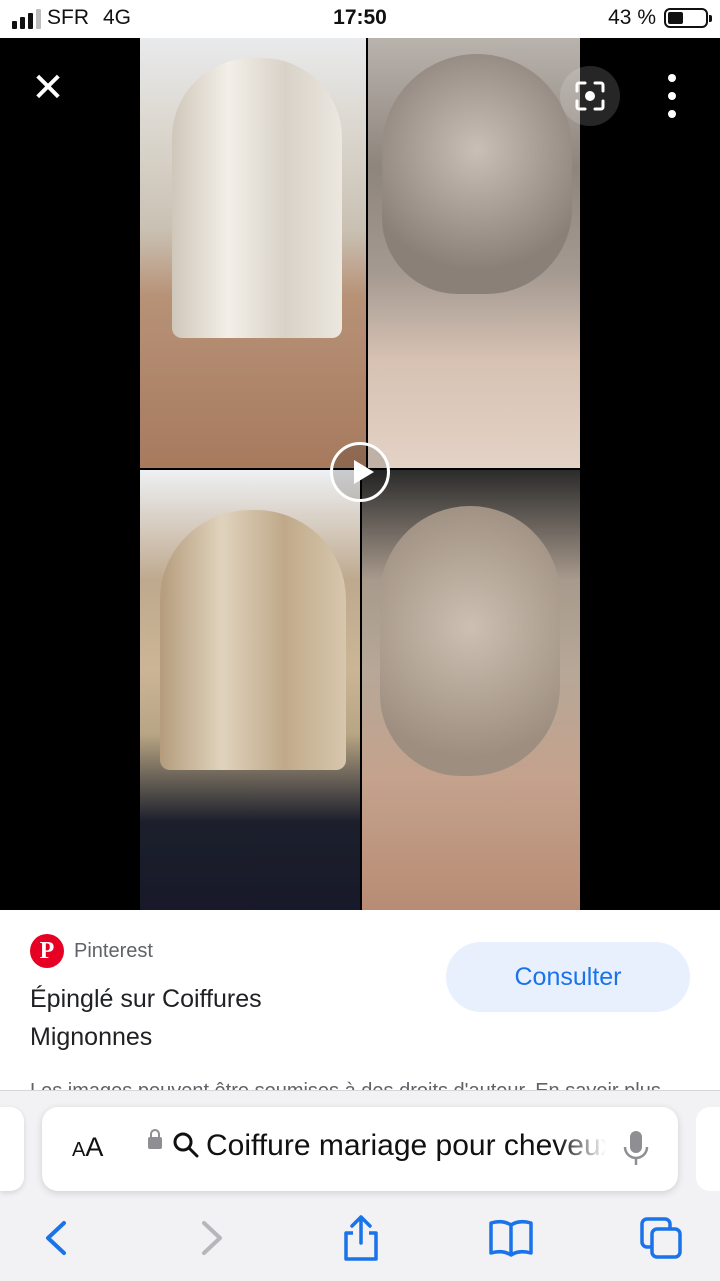 This screenshot has height=1281, width=720. What do you see at coordinates (676, 18) in the screenshot?
I see `battery-fill` at bounding box center [676, 18].